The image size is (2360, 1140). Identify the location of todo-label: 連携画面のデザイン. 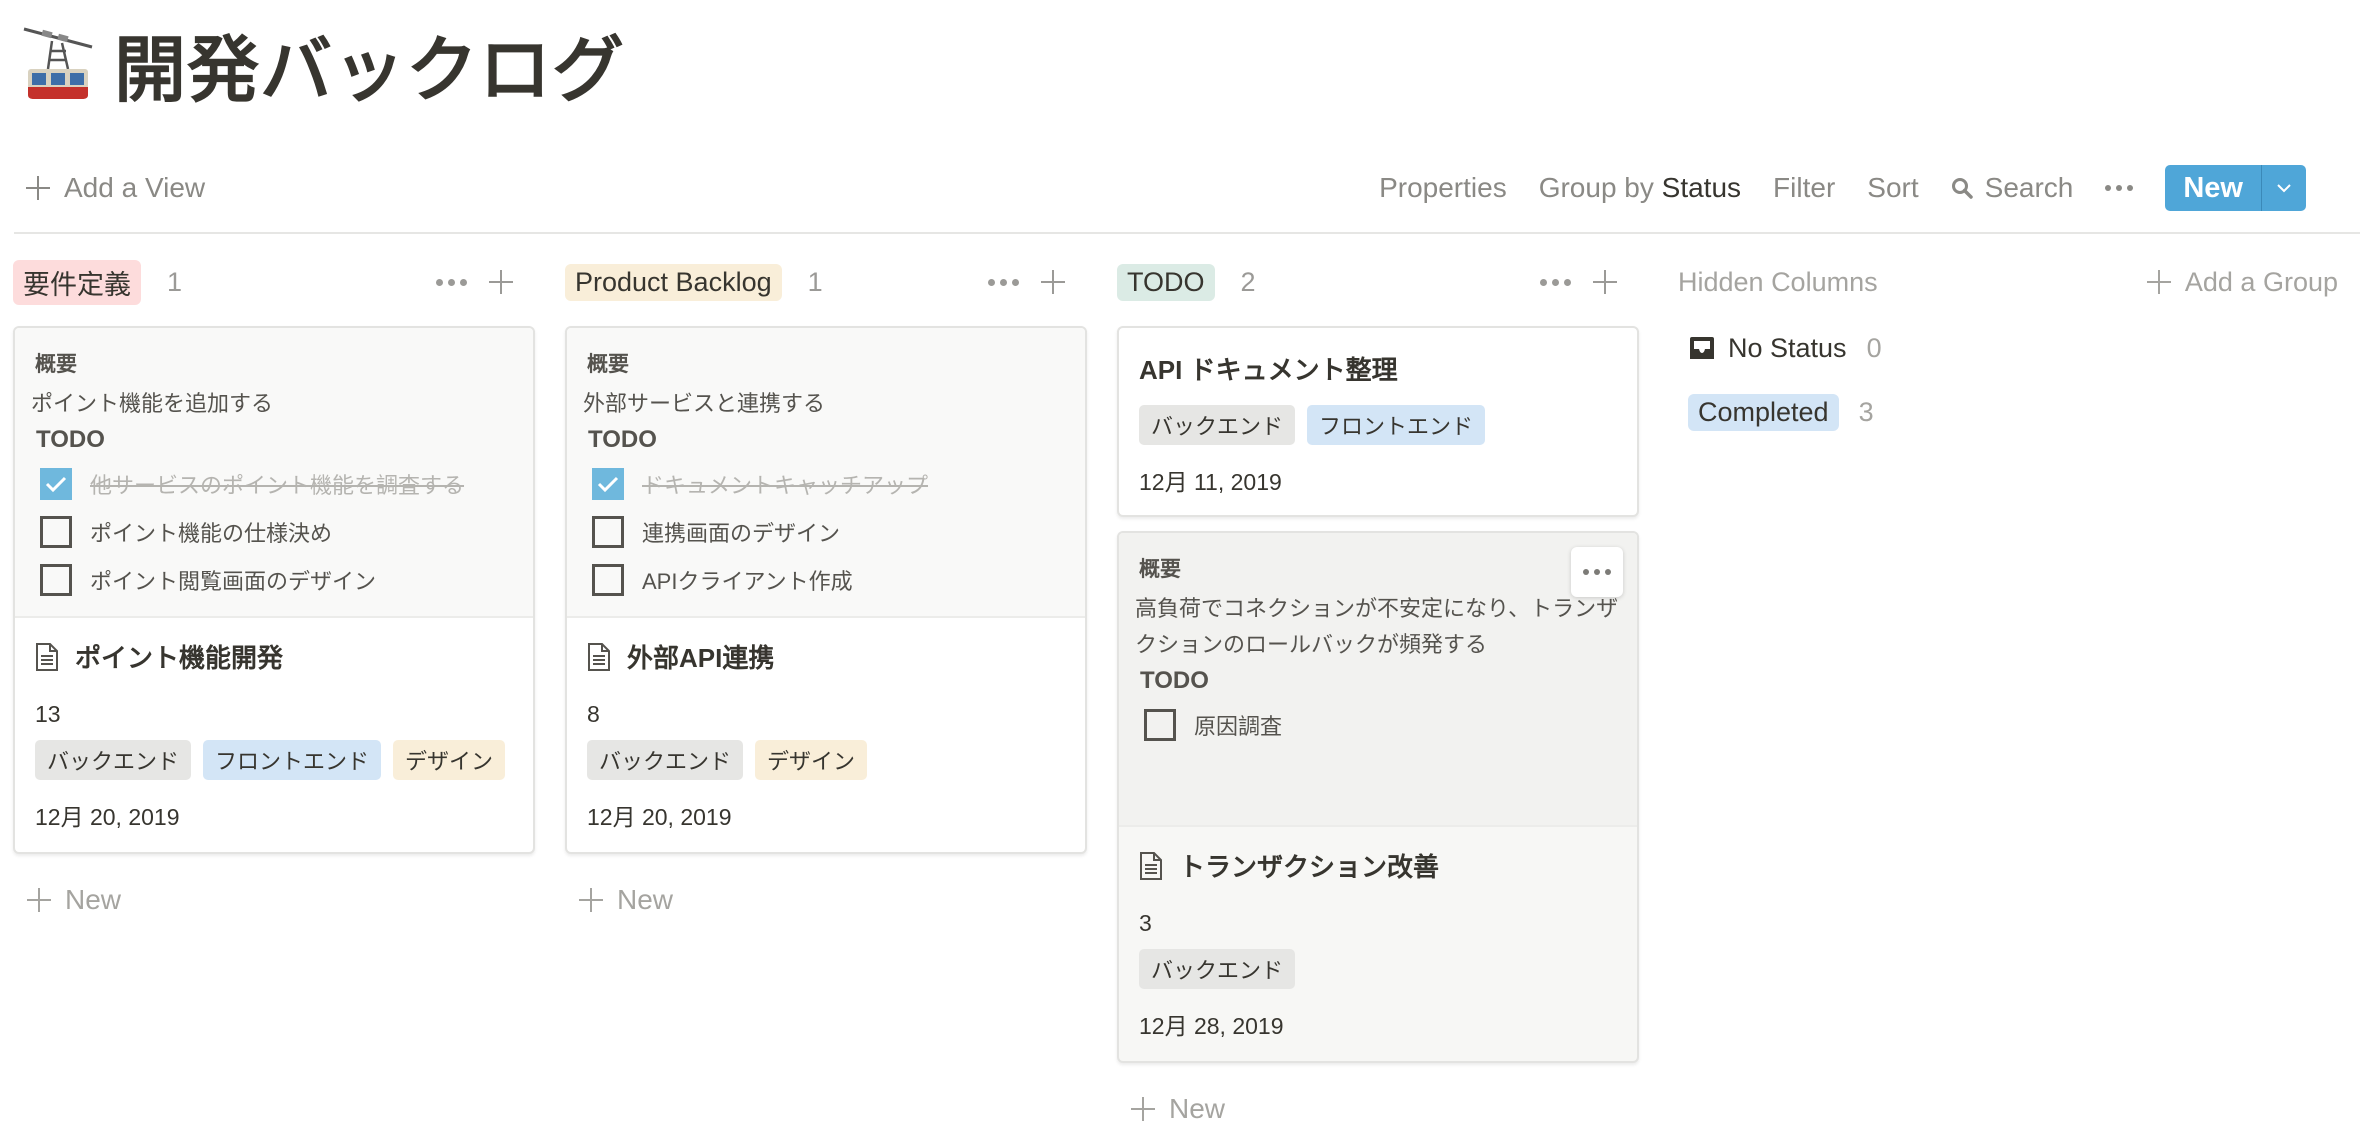
(741, 533).